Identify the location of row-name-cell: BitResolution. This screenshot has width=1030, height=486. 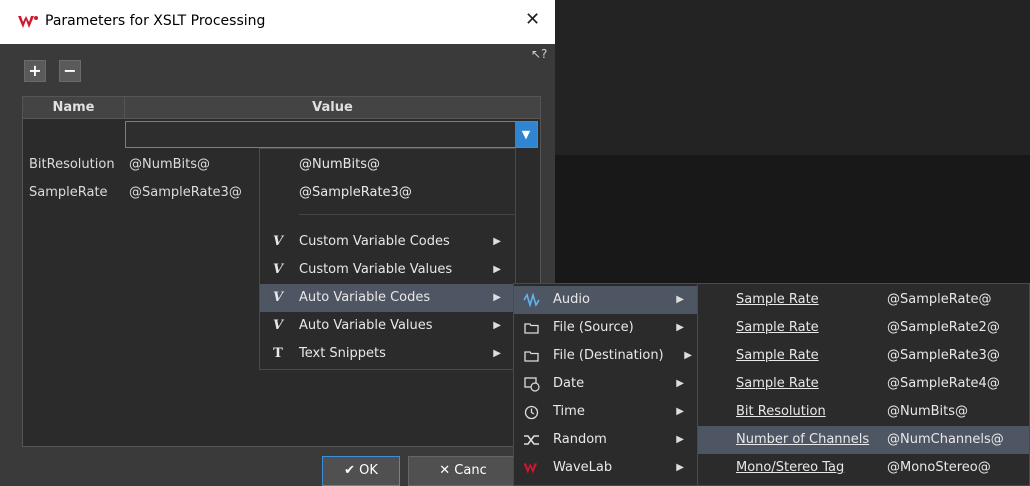
(72, 165).